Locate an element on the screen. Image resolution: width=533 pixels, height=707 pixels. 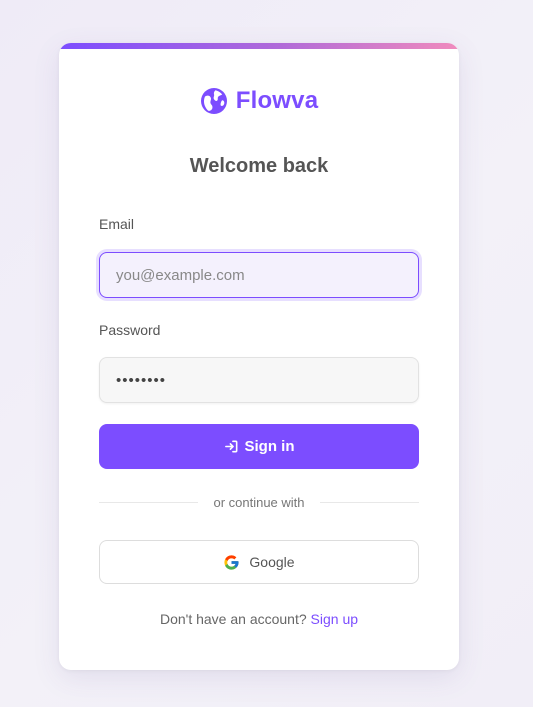
google-label: Google is located at coordinates (272, 562).